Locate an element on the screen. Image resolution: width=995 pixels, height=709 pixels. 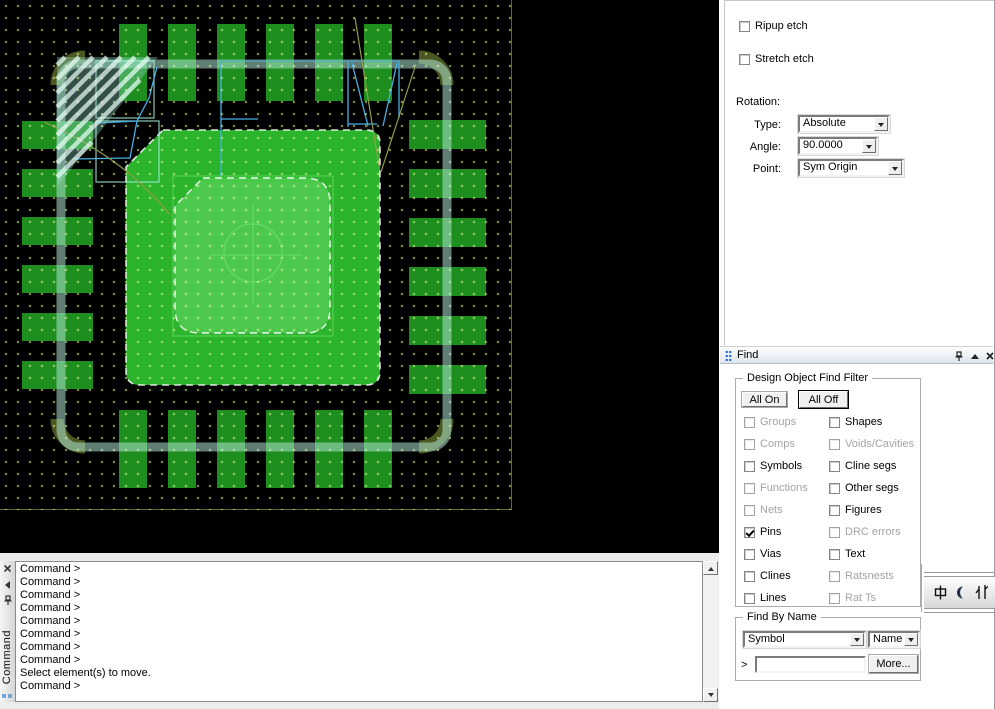
checkbox-label: Ripup etch is located at coordinates (781, 26).